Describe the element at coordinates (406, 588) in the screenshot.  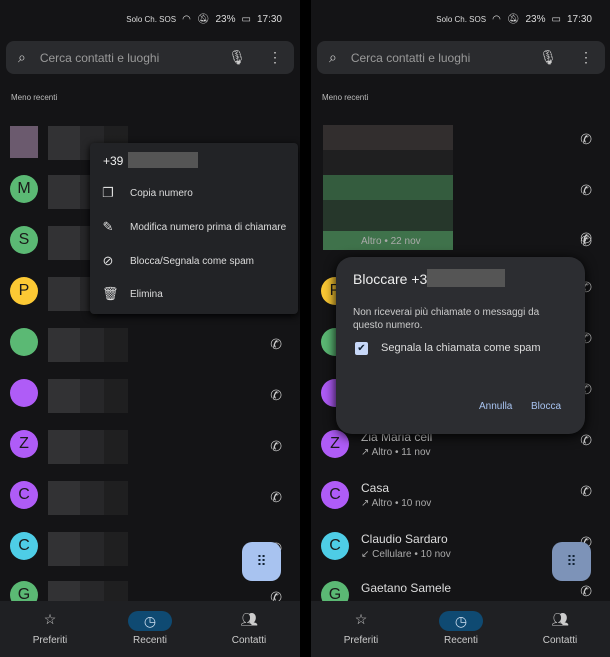
I see `contact-name: Gaetano Samele` at that location.